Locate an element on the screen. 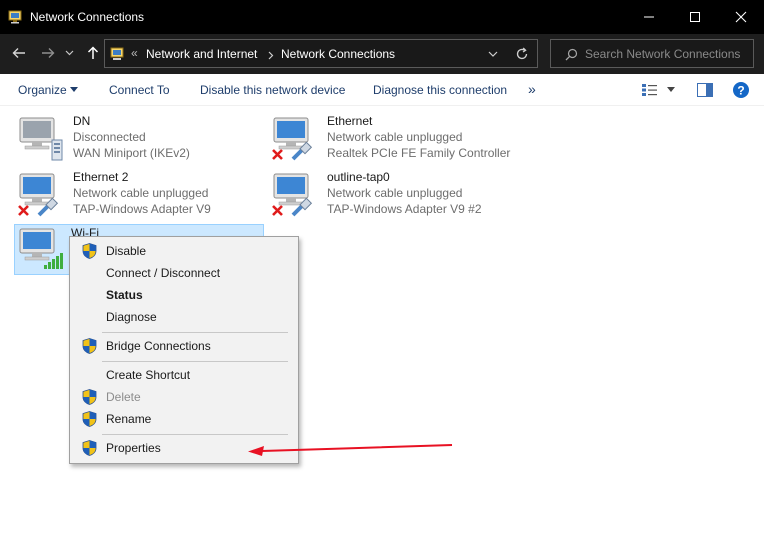 This screenshot has height=535, width=764. menu-item-label: Bridge Connections is located at coordinates (158, 346).